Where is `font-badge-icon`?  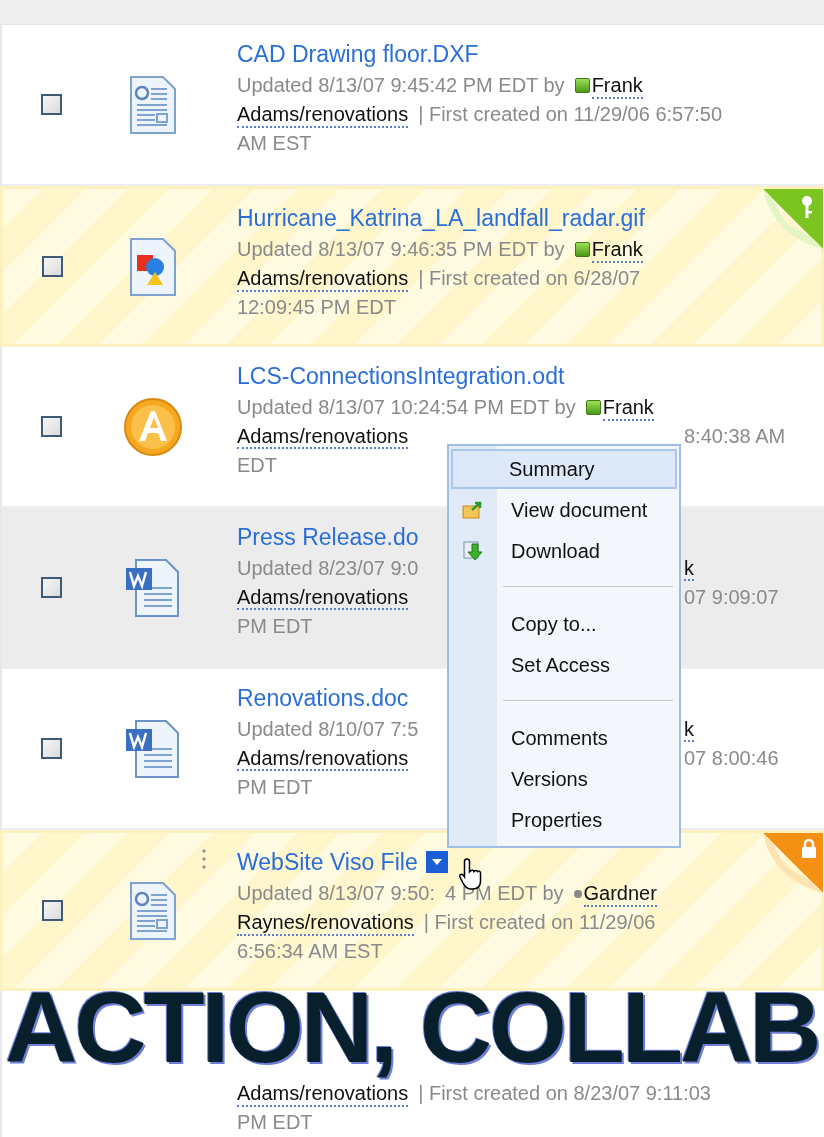
font-badge-icon is located at coordinates (153, 426).